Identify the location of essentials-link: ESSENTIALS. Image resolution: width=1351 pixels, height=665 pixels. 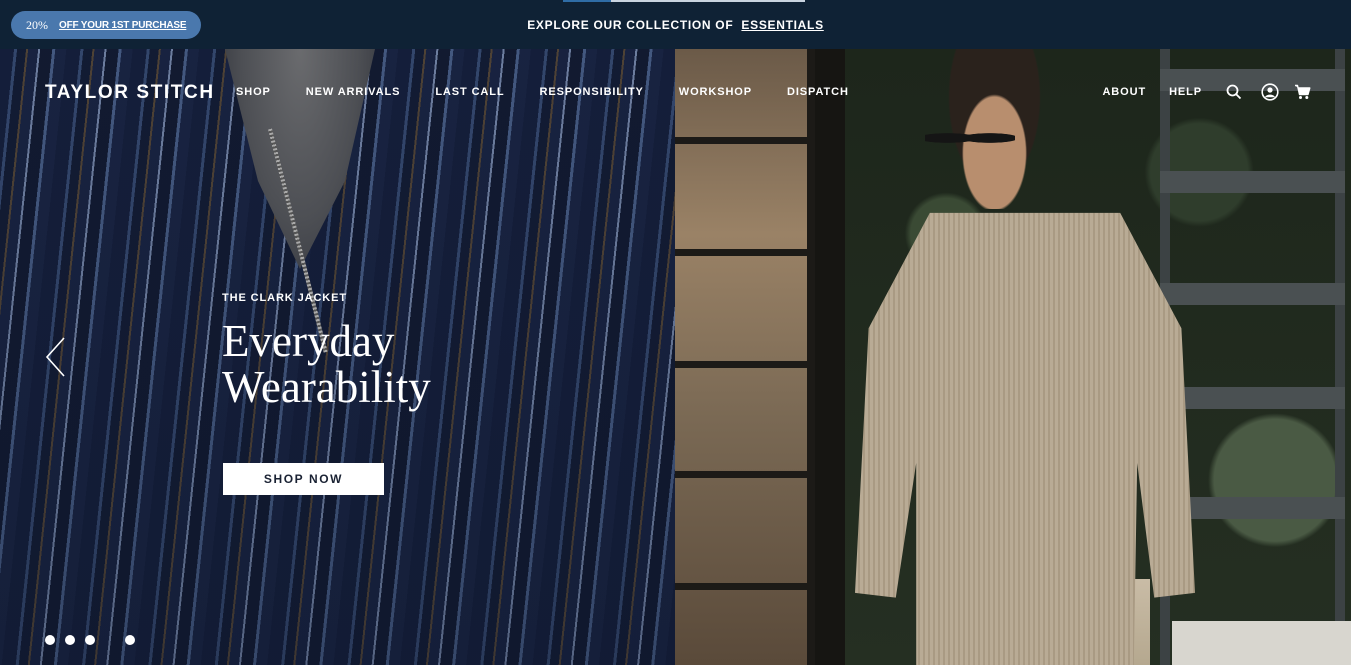
(782, 25).